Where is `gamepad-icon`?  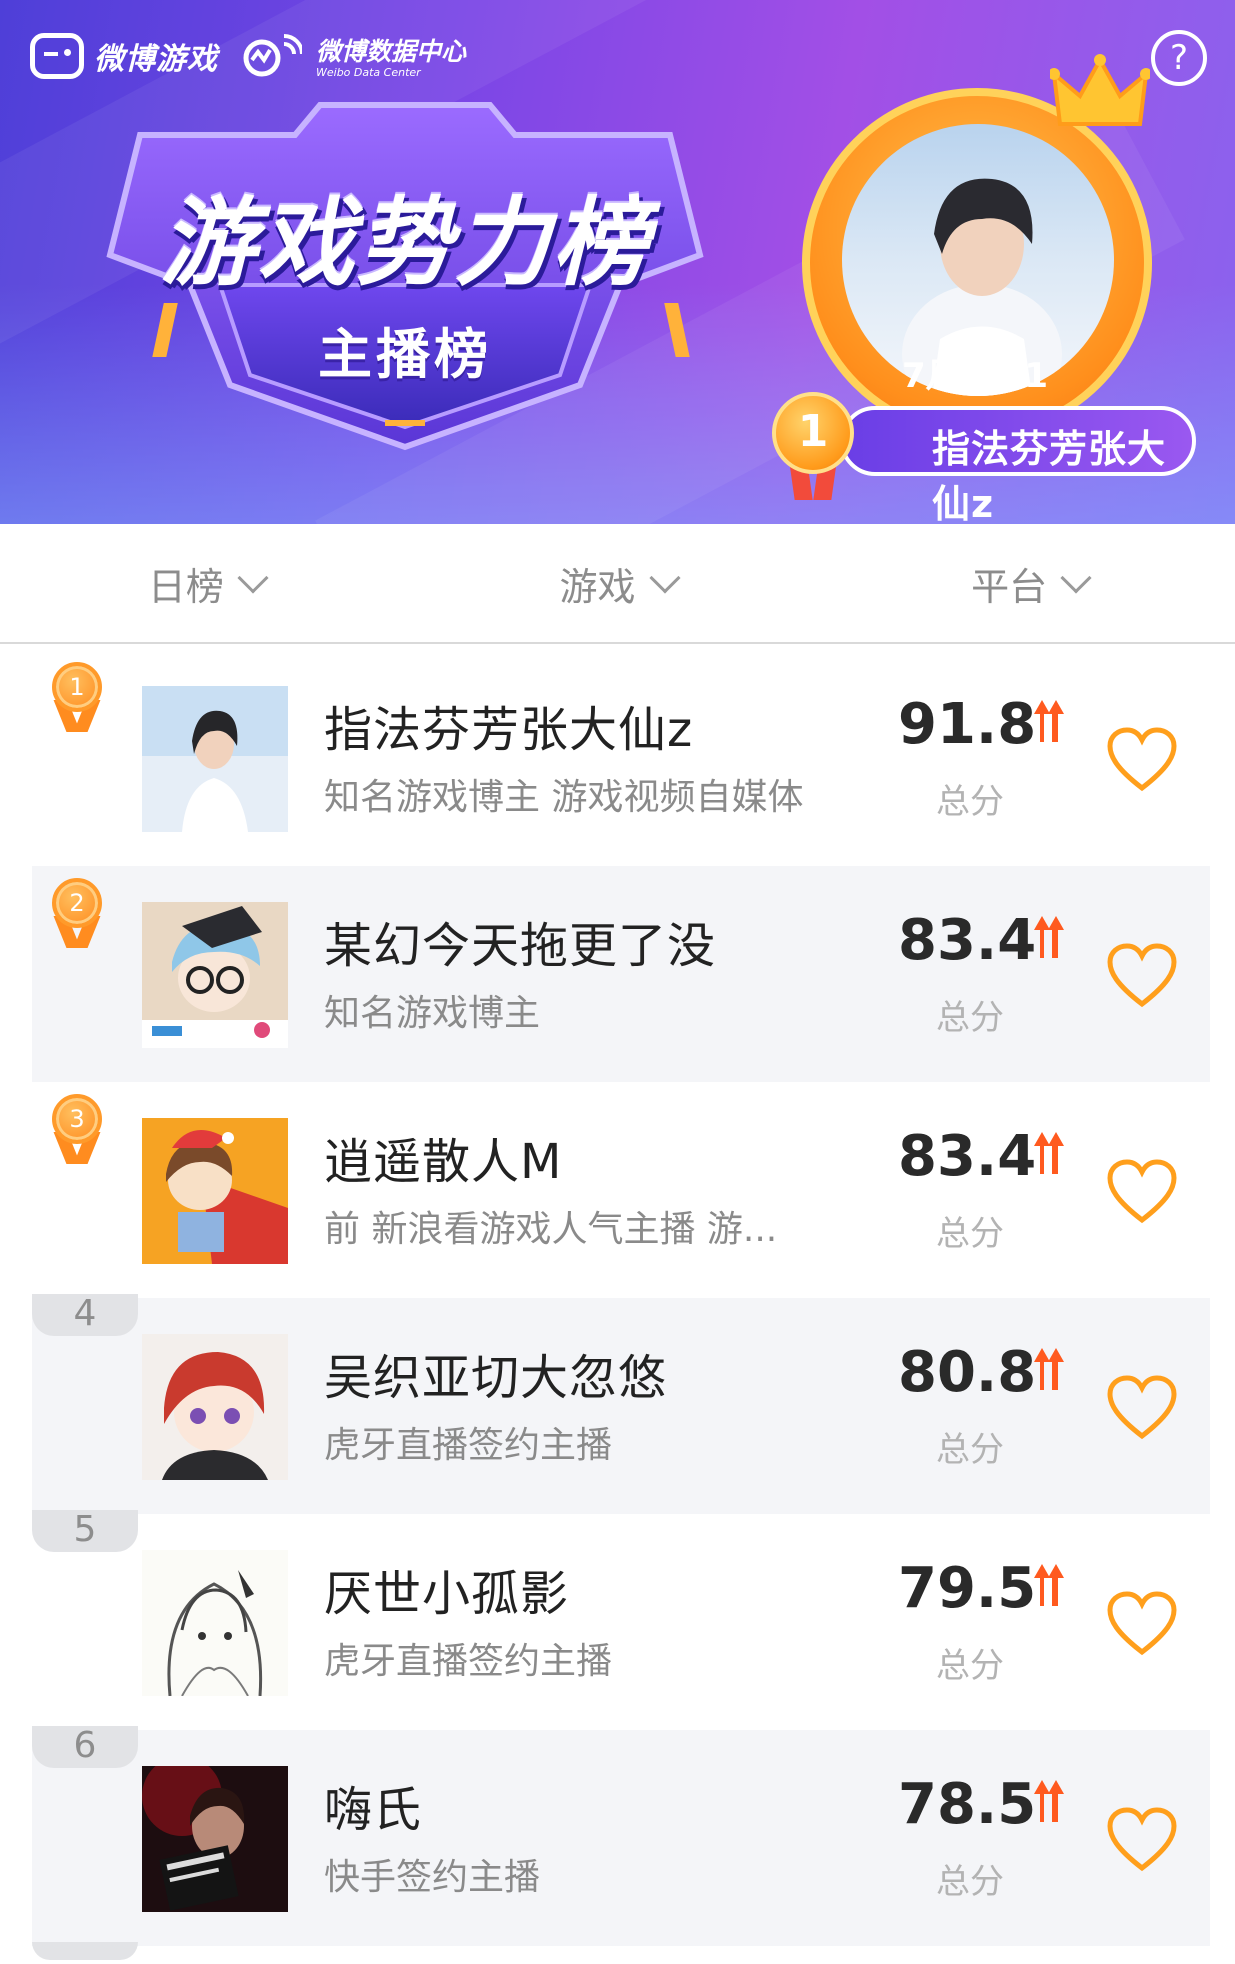
gamepad-icon is located at coordinates (57, 55).